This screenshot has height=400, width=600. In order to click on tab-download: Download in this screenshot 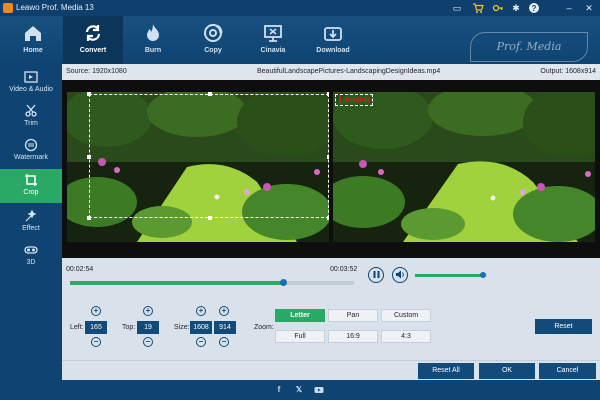, I will do `click(333, 40)`.